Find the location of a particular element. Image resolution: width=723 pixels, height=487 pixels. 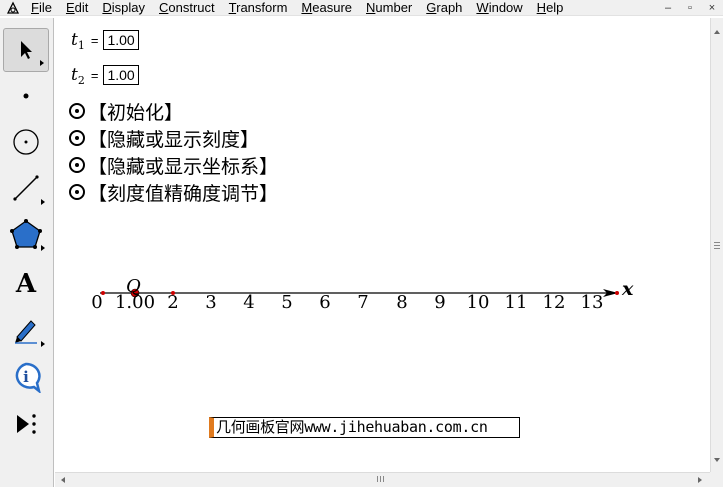

window-controls: – ▫ × is located at coordinates (690, 8).